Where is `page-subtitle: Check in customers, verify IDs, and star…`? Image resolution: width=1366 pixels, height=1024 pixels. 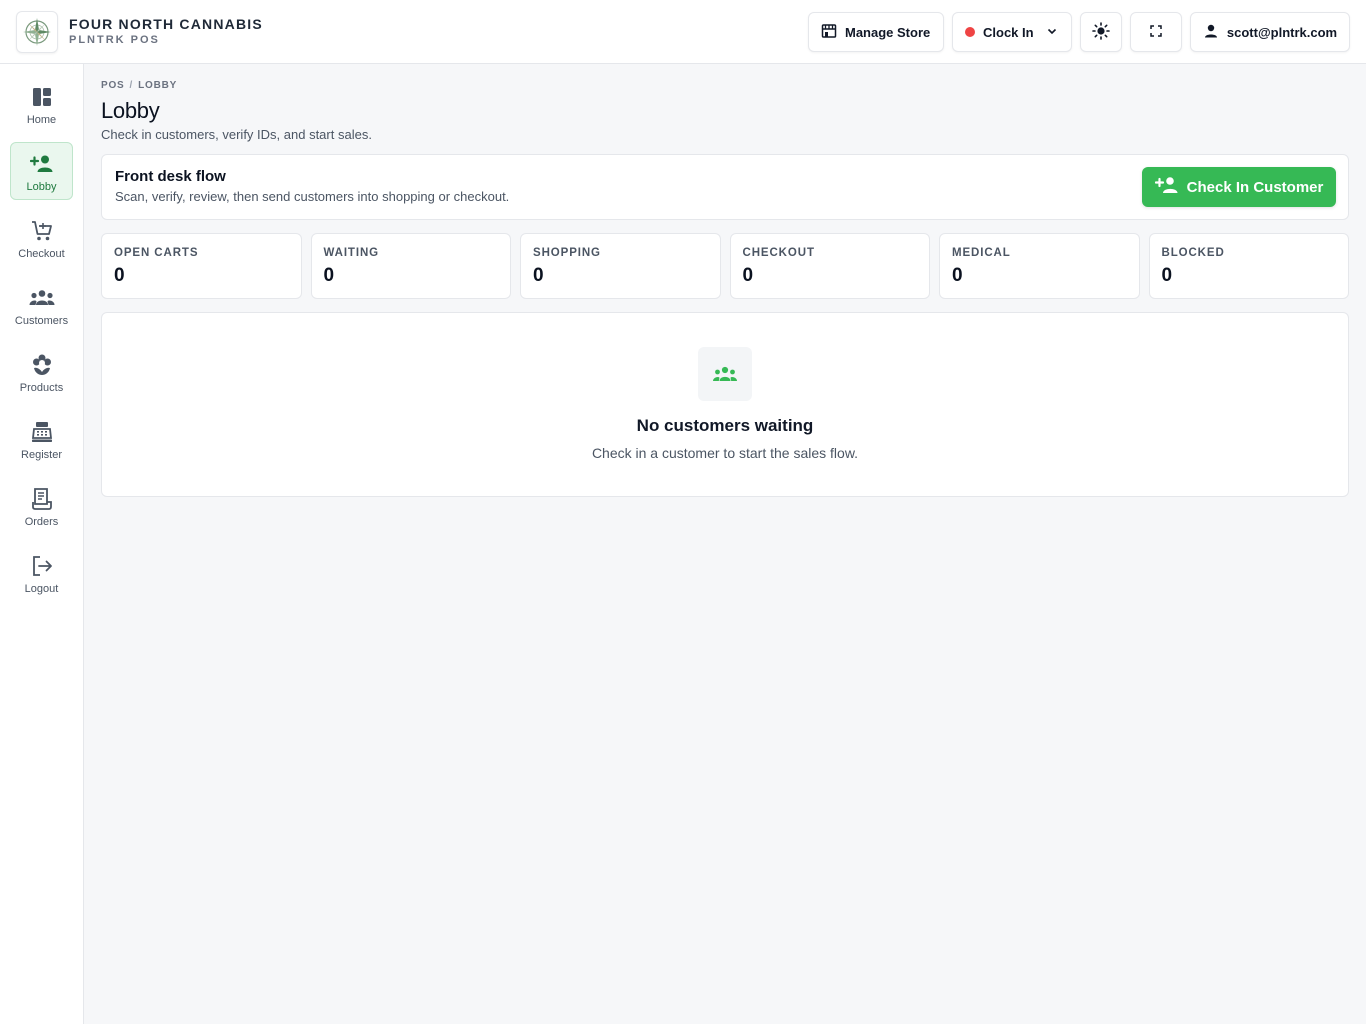
page-subtitle: Check in customers, verify IDs, and star… is located at coordinates (236, 134).